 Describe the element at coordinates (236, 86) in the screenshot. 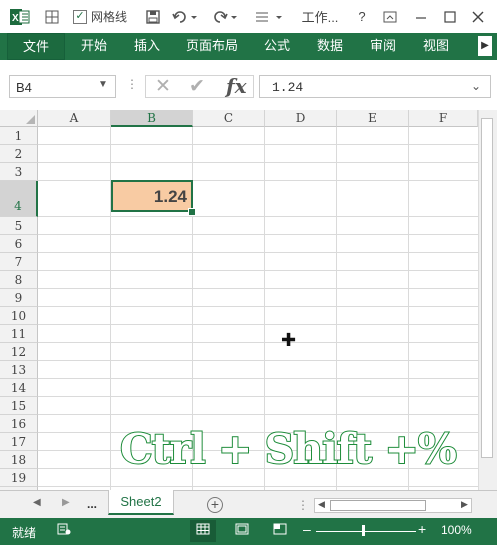

I see `insert-function-icon: fx` at that location.